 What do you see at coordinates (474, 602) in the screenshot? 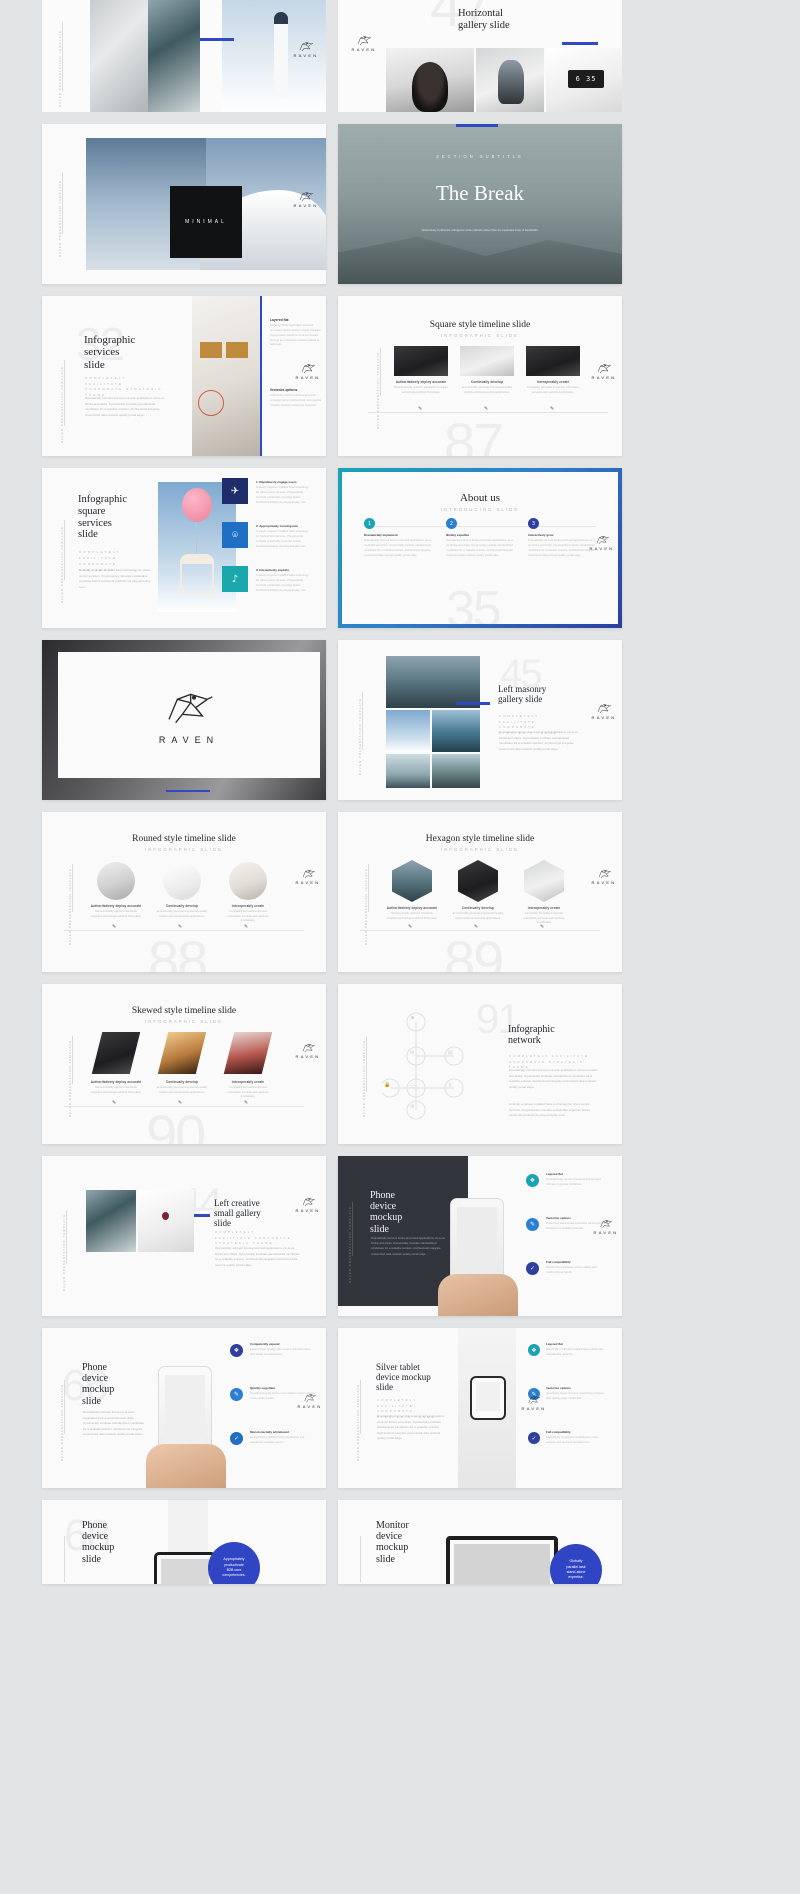
I see `slide-number: 35` at bounding box center [474, 602].